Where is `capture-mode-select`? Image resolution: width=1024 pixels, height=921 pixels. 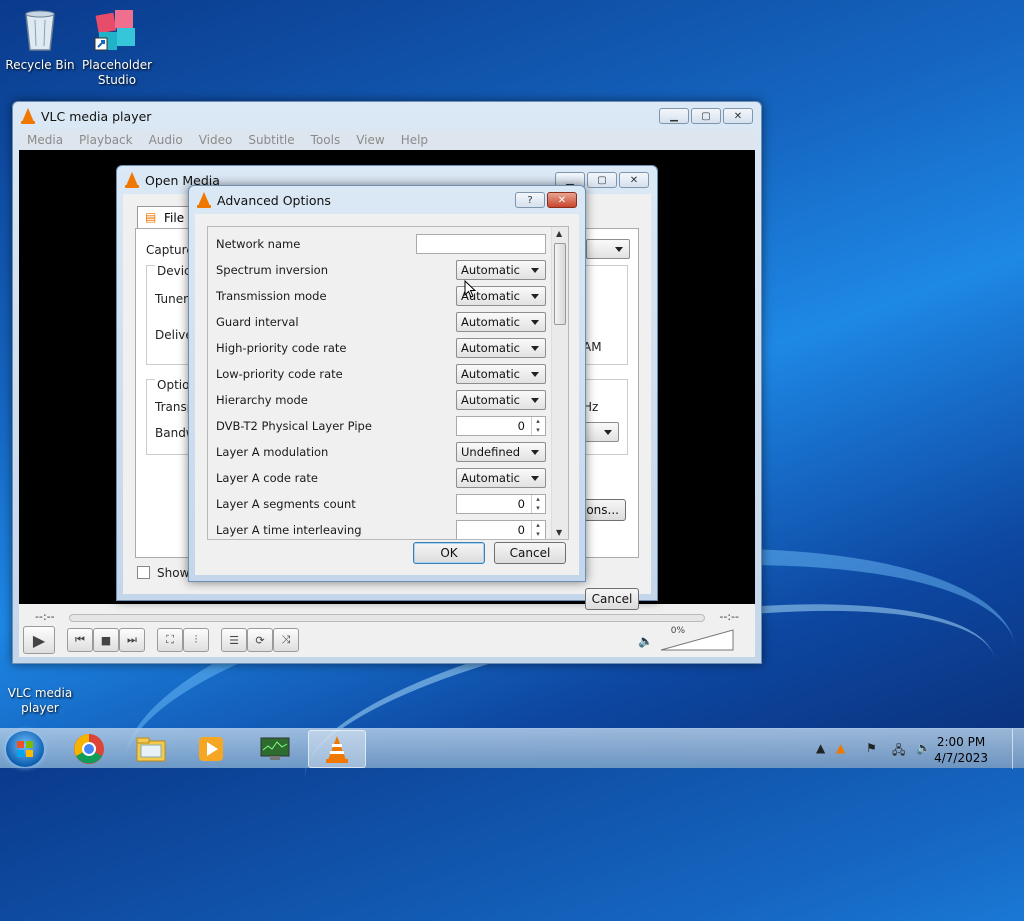 capture-mode-select is located at coordinates (608, 249).